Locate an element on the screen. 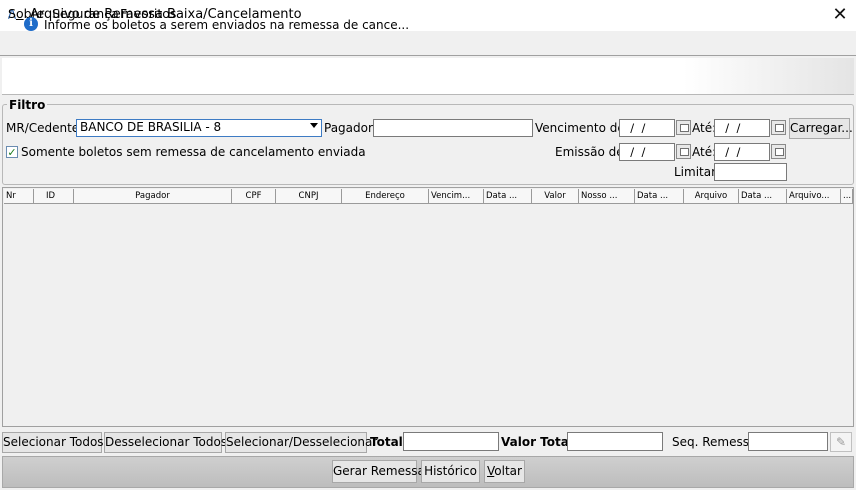 The height and width of the screenshot is (490, 856). voltar-button: Voltar is located at coordinates (504, 471).